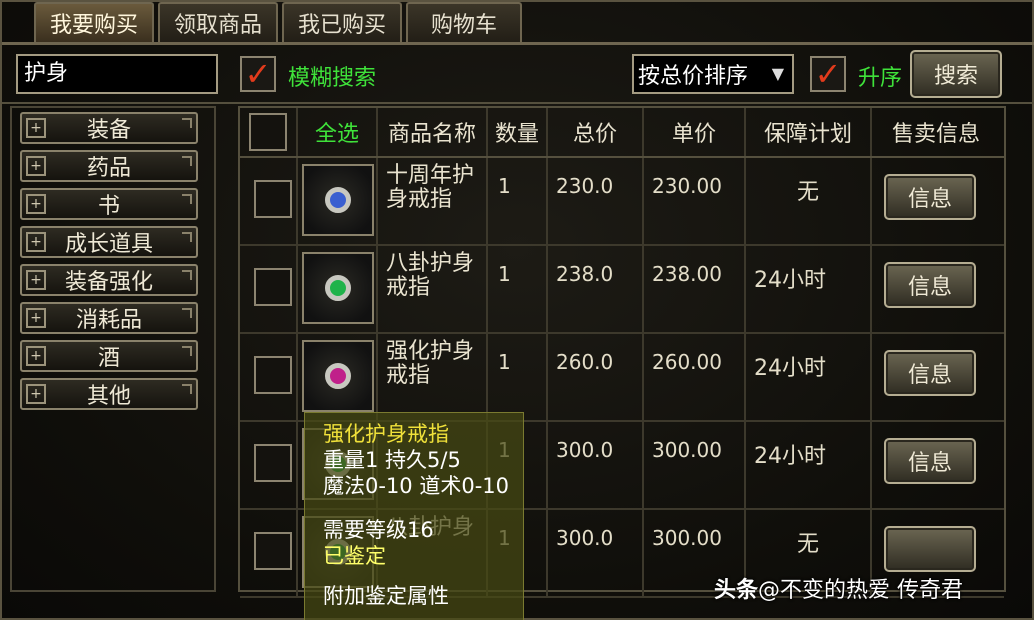  I want to click on category-label: 酒, so click(108, 358).